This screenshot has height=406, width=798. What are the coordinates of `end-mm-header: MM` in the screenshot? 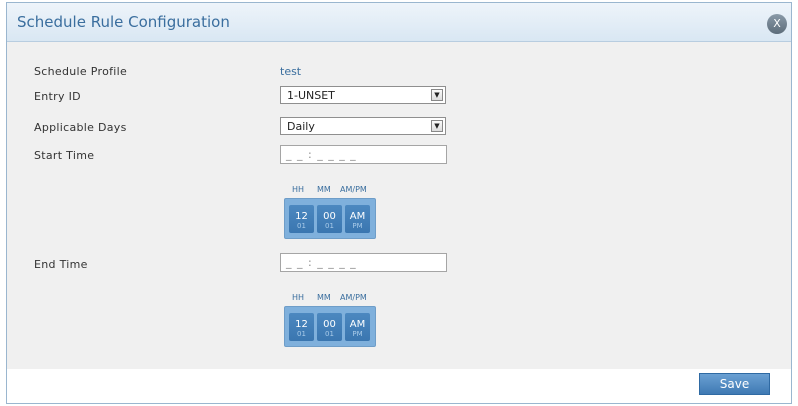 It's located at (324, 297).